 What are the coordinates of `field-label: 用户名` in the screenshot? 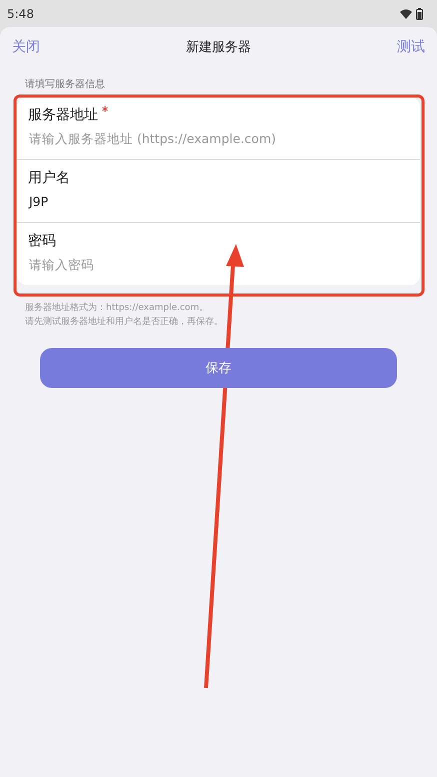 It's located at (49, 178).